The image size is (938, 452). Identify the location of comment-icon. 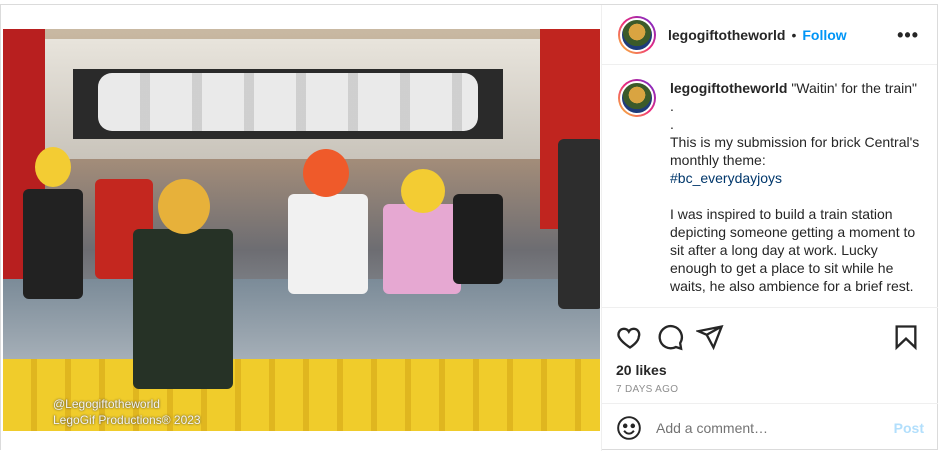
(670, 337).